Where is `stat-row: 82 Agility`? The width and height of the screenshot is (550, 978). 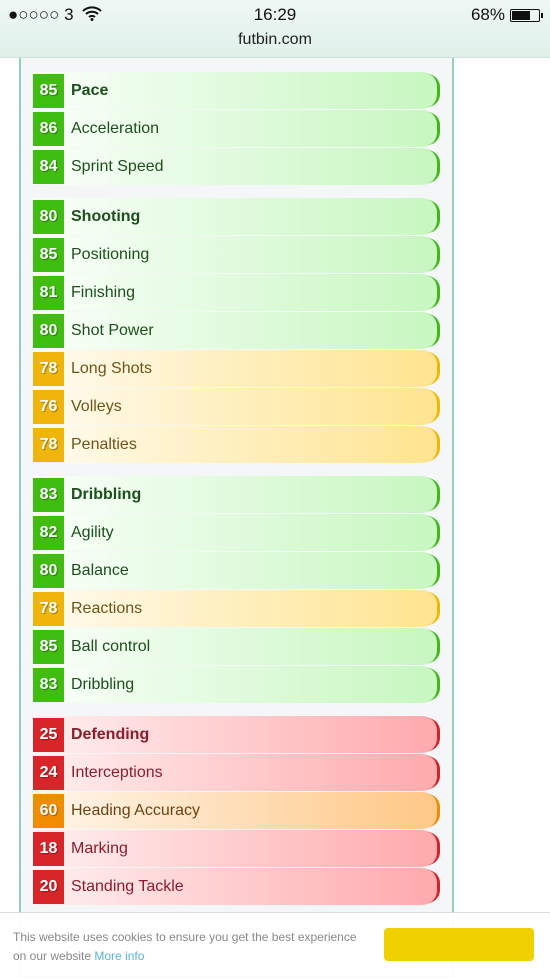
stat-row: 82 Agility is located at coordinates (236, 532).